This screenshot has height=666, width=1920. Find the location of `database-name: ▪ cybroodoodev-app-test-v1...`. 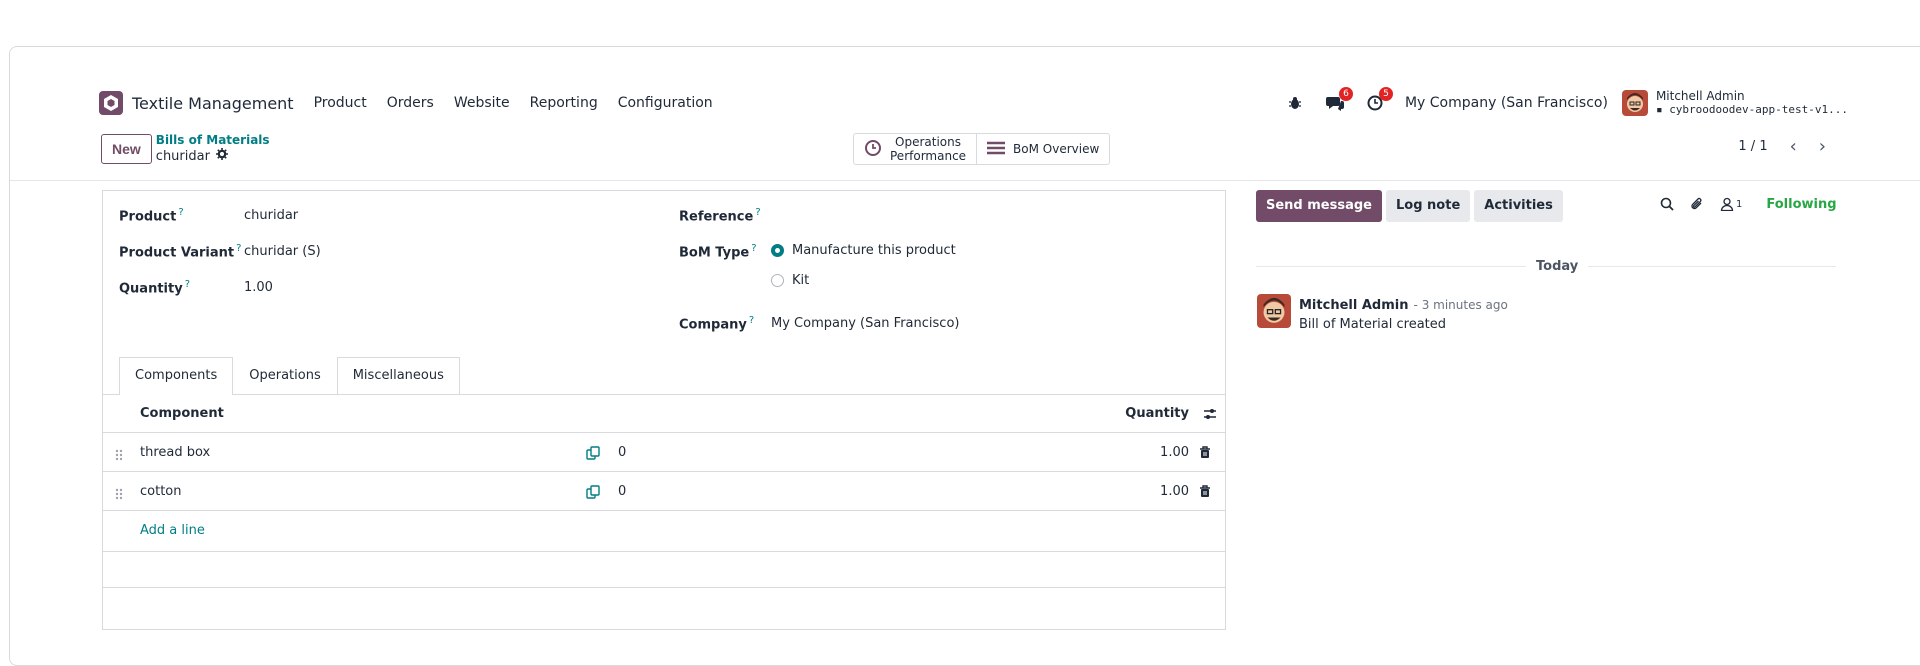

database-name: ▪ cybroodoodev-app-test-v1... is located at coordinates (1751, 109).